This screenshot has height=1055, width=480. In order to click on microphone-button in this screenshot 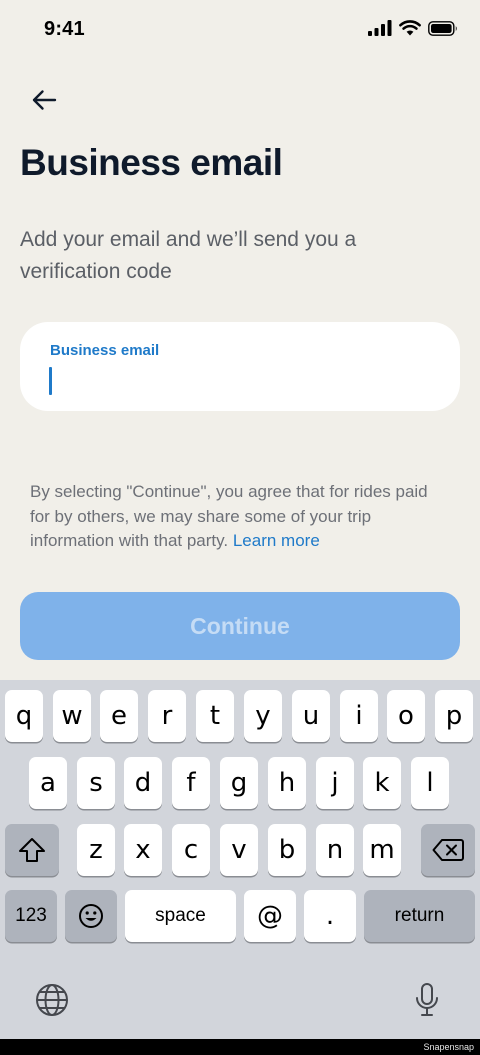, I will do `click(427, 1000)`.